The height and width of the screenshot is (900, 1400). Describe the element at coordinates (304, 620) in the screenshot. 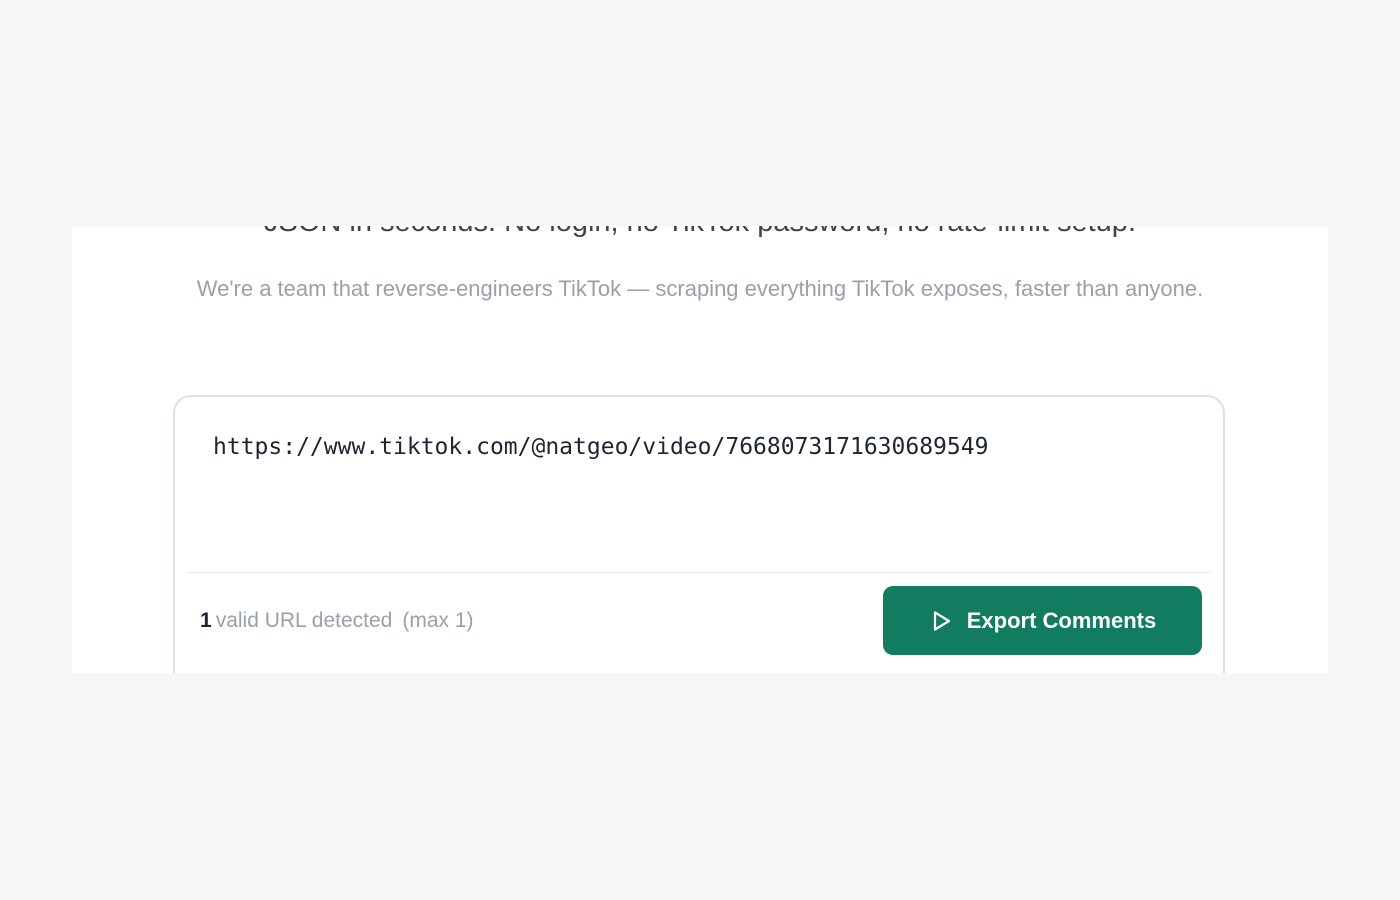

I see `valid-url-label: valid URL detected` at that location.